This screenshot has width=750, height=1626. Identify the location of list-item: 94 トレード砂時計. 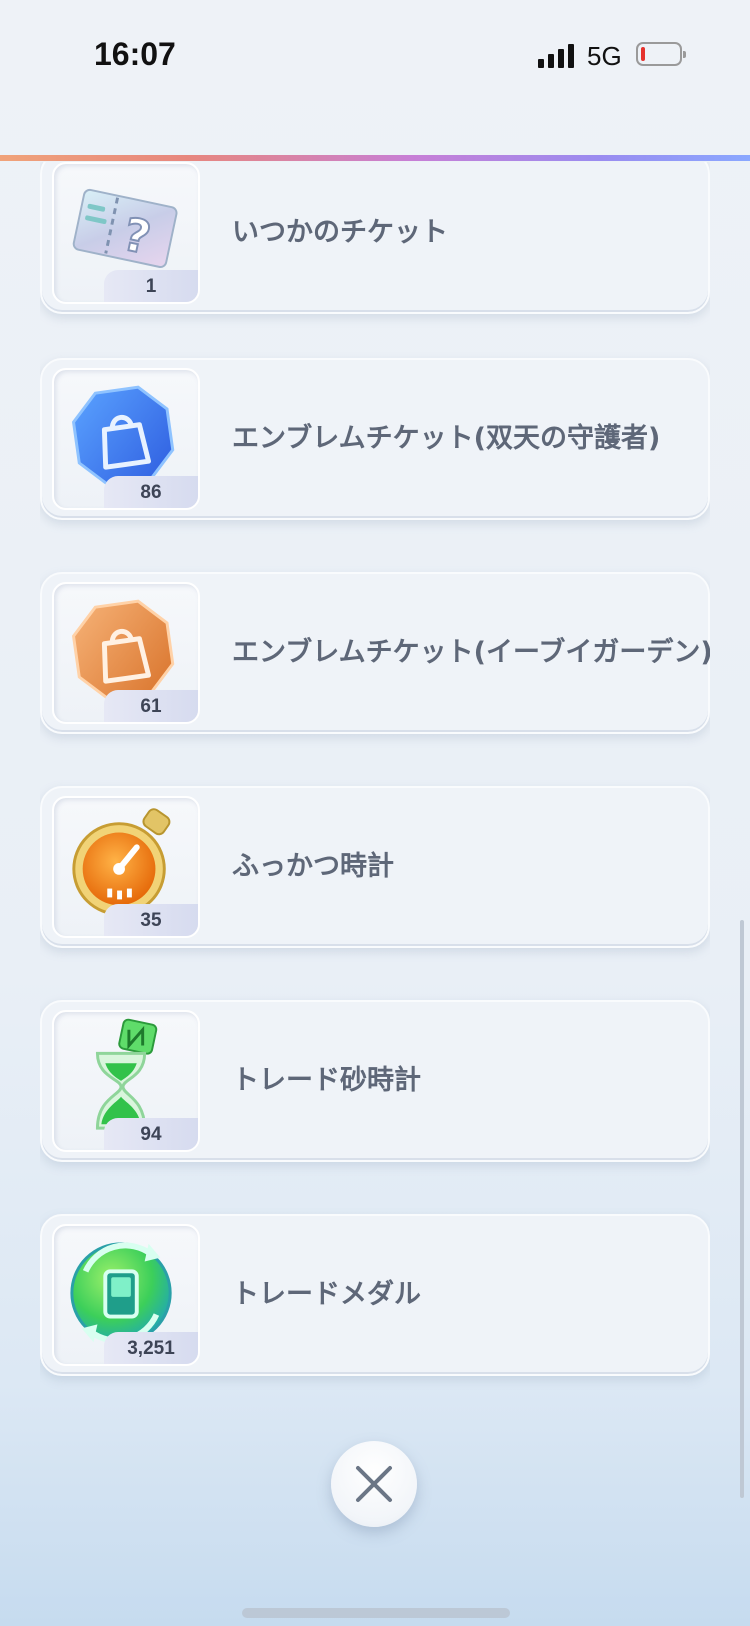
(375, 1081).